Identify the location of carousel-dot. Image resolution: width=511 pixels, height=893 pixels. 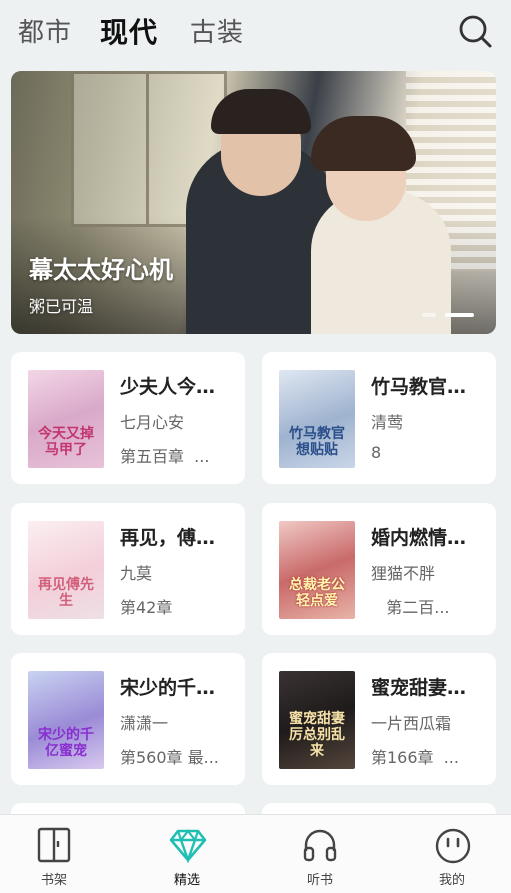
(429, 315).